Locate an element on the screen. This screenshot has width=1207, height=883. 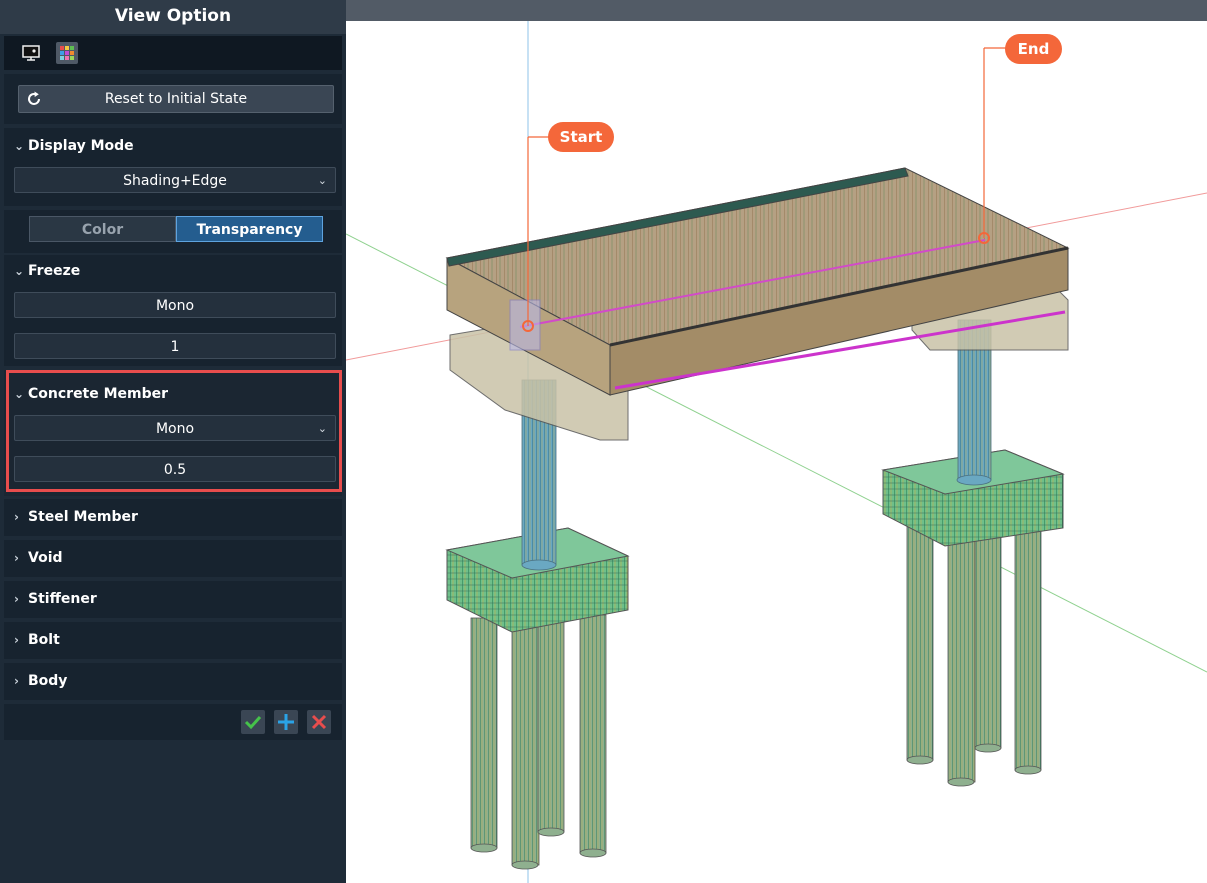
concrete-transparency-input: 0.5 is located at coordinates (175, 469).